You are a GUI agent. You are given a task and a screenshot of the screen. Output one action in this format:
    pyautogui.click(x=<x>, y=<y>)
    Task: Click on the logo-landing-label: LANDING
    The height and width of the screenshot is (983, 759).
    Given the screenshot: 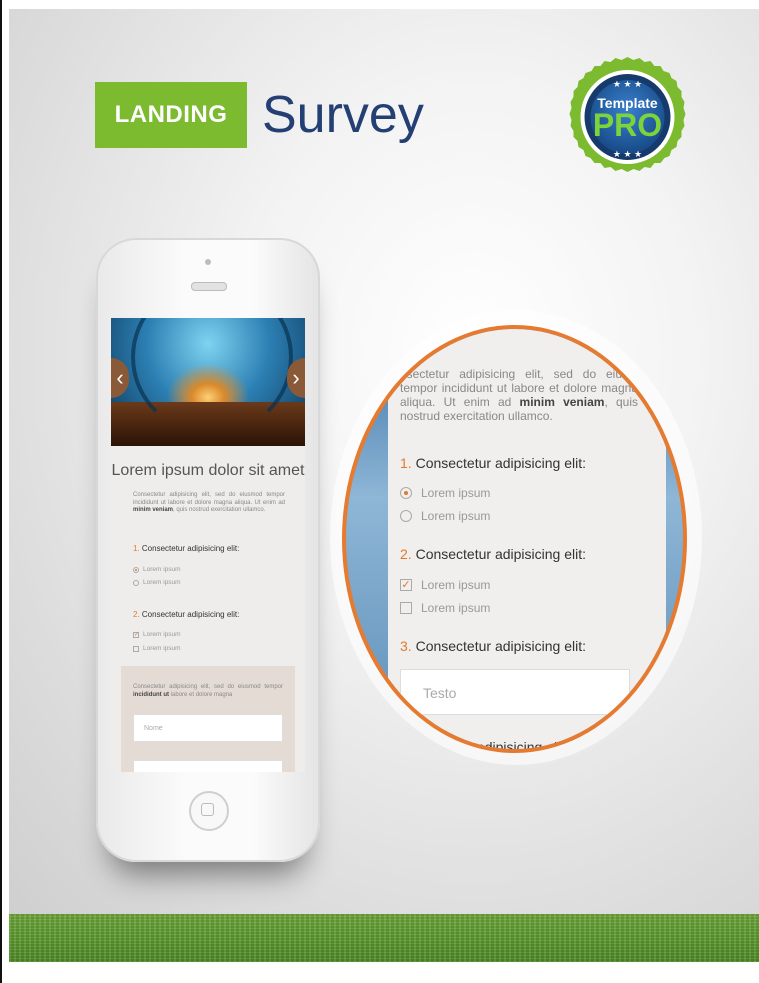 What is the action you would take?
    pyautogui.click(x=171, y=114)
    